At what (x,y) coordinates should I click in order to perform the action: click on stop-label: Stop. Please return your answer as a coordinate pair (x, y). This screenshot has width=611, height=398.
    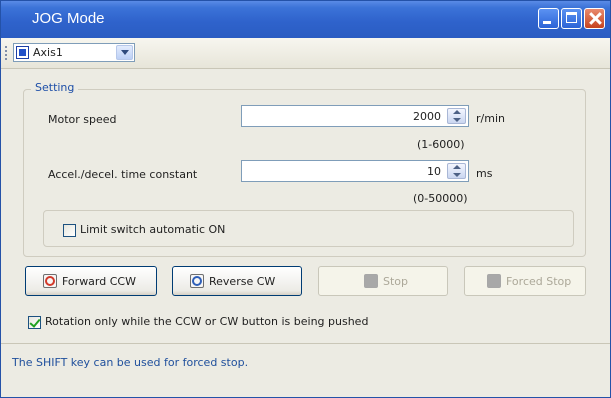
    Looking at the image, I should click on (396, 281).